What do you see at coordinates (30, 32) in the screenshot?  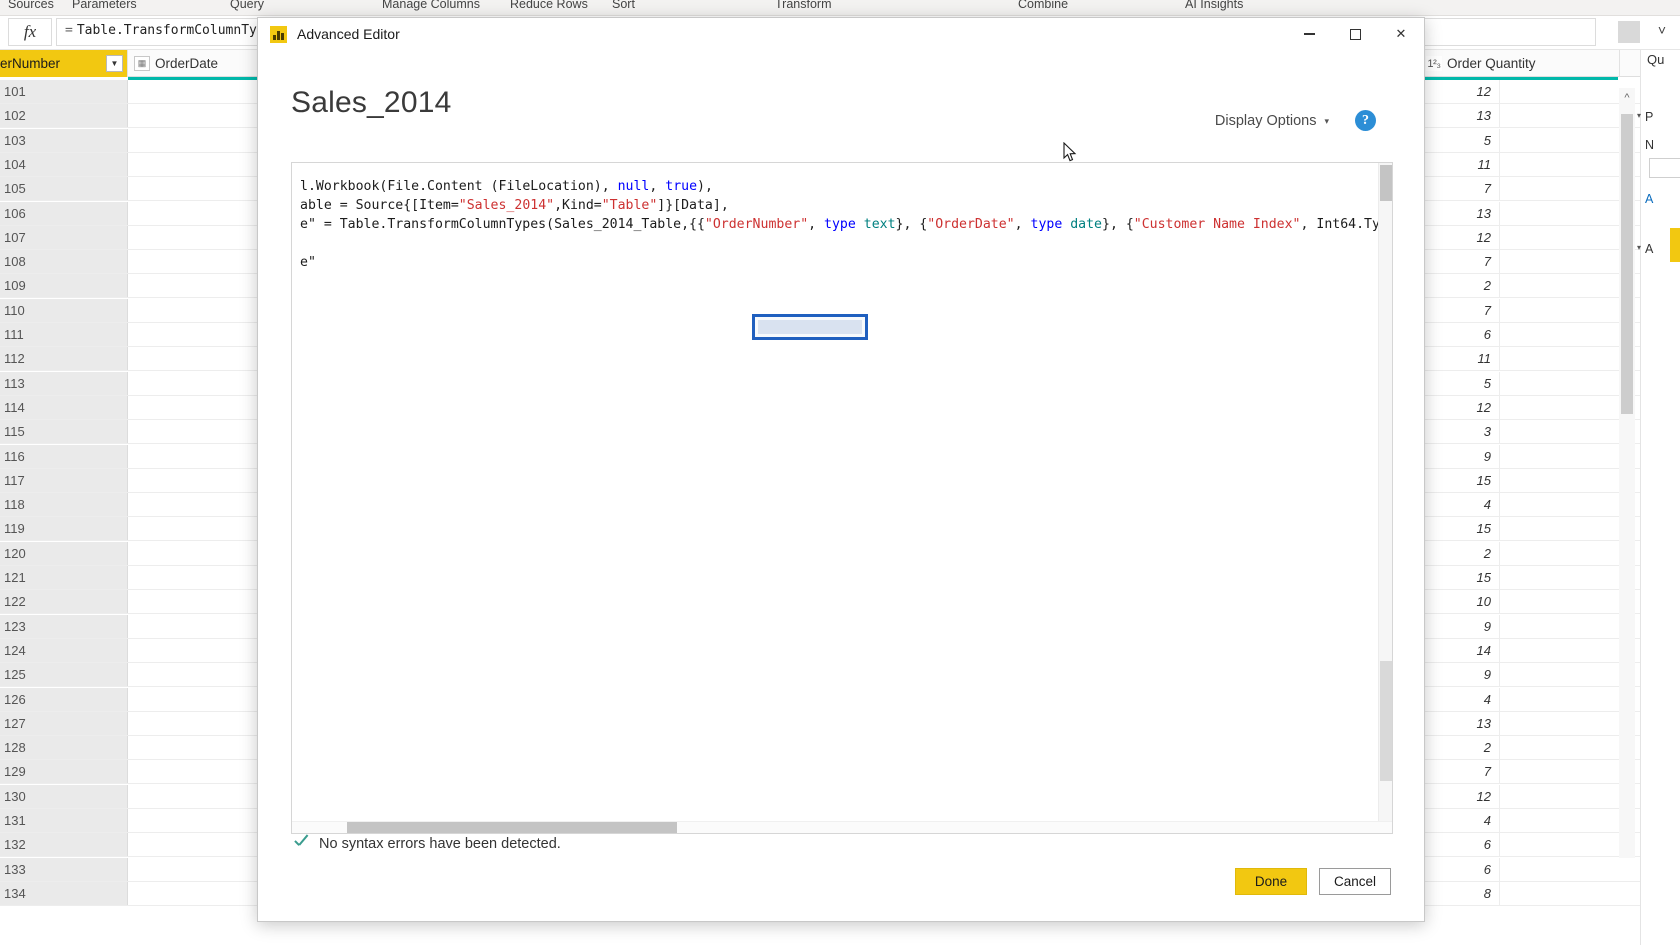 I see `fx-icon: fx` at bounding box center [30, 32].